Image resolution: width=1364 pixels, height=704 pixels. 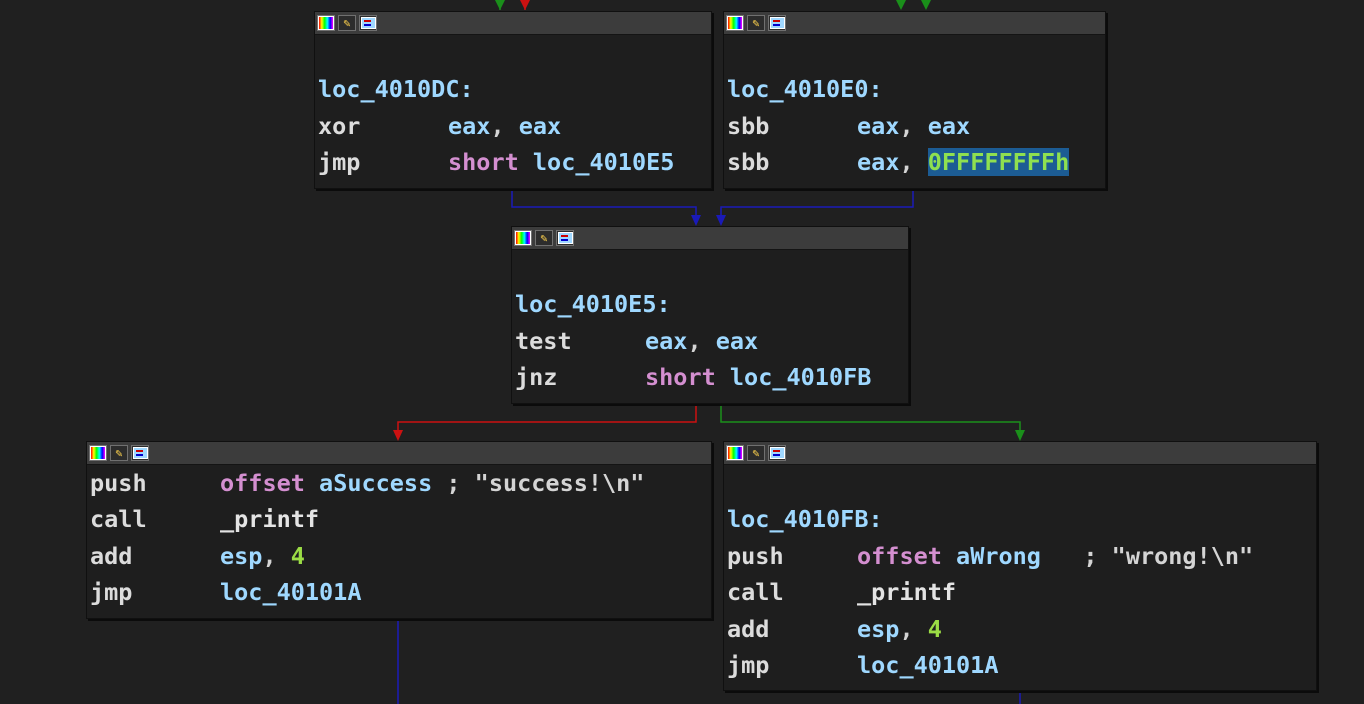 What do you see at coordinates (339, 125) in the screenshot?
I see `mnemonic: xor` at bounding box center [339, 125].